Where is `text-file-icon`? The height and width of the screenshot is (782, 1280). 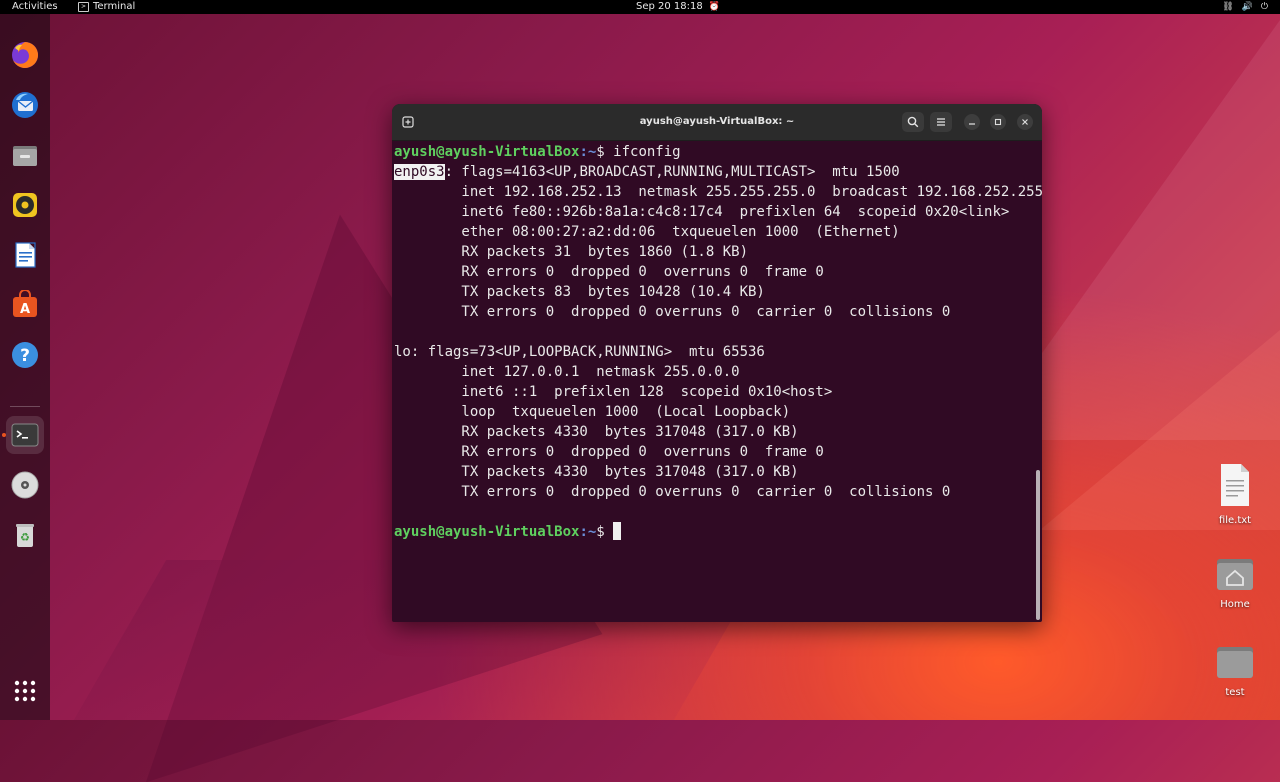 text-file-icon is located at coordinates (1235, 485).